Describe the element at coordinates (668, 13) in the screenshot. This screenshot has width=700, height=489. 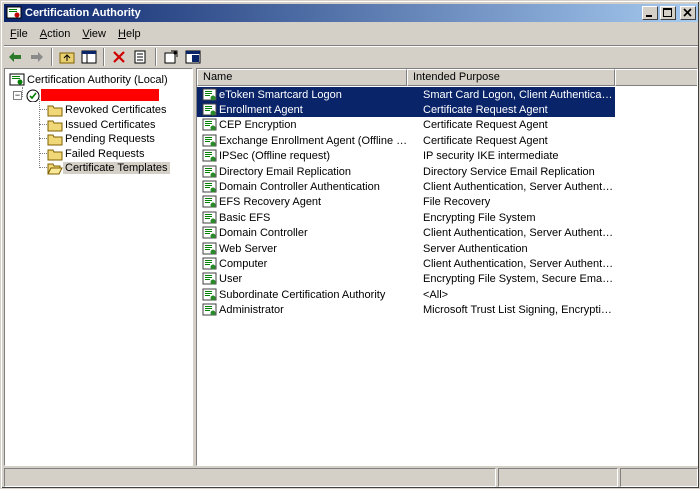
I see `maximize-button` at that location.